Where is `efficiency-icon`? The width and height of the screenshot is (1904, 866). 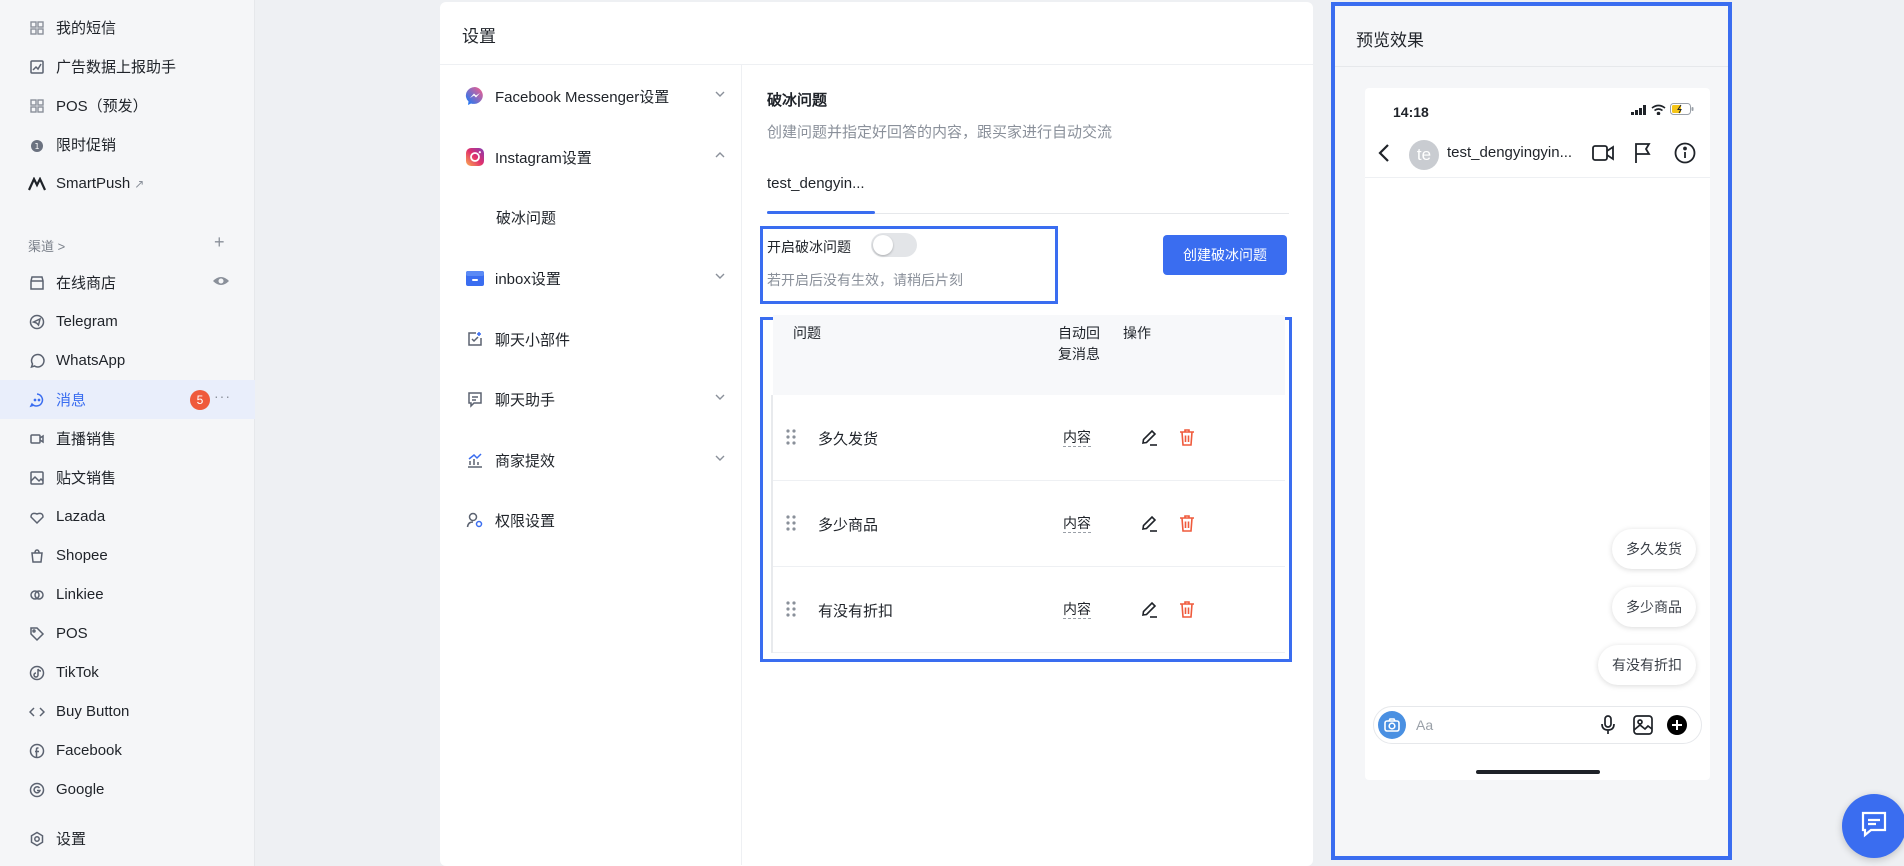 efficiency-icon is located at coordinates (475, 460).